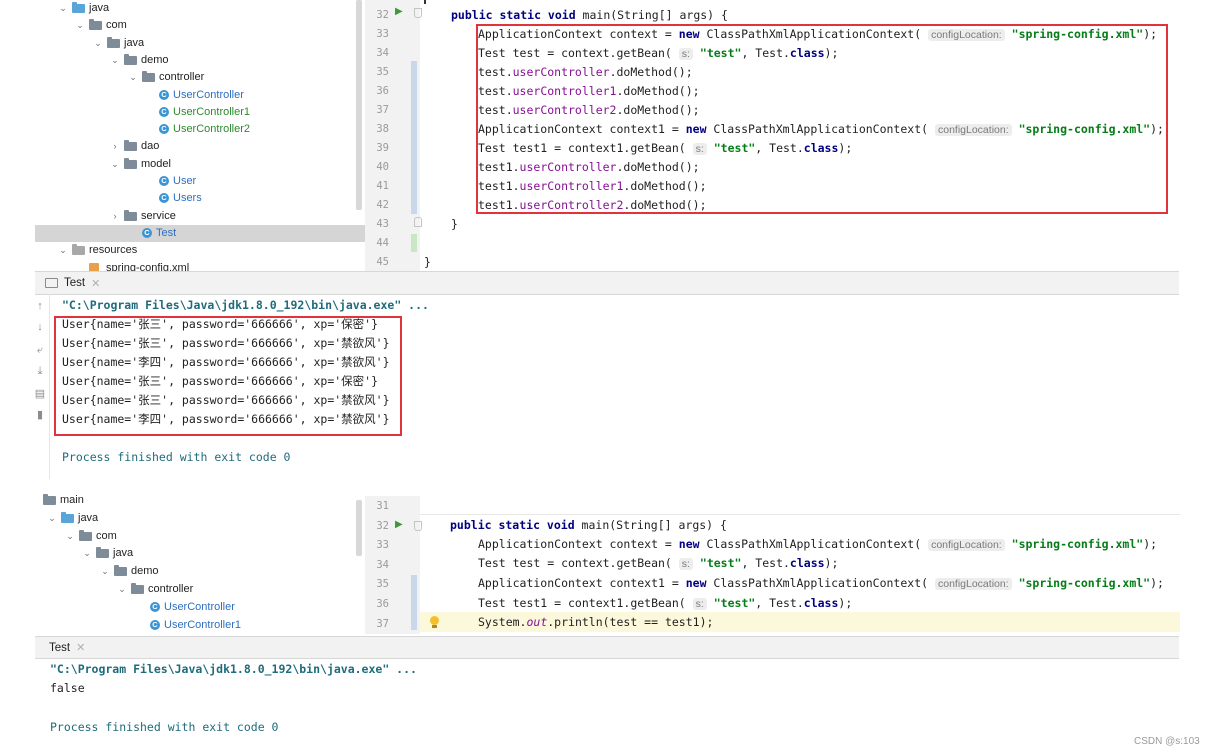 This screenshot has height=754, width=1219. Describe the element at coordinates (200, 181) in the screenshot. I see `tree-item: C User` at that location.